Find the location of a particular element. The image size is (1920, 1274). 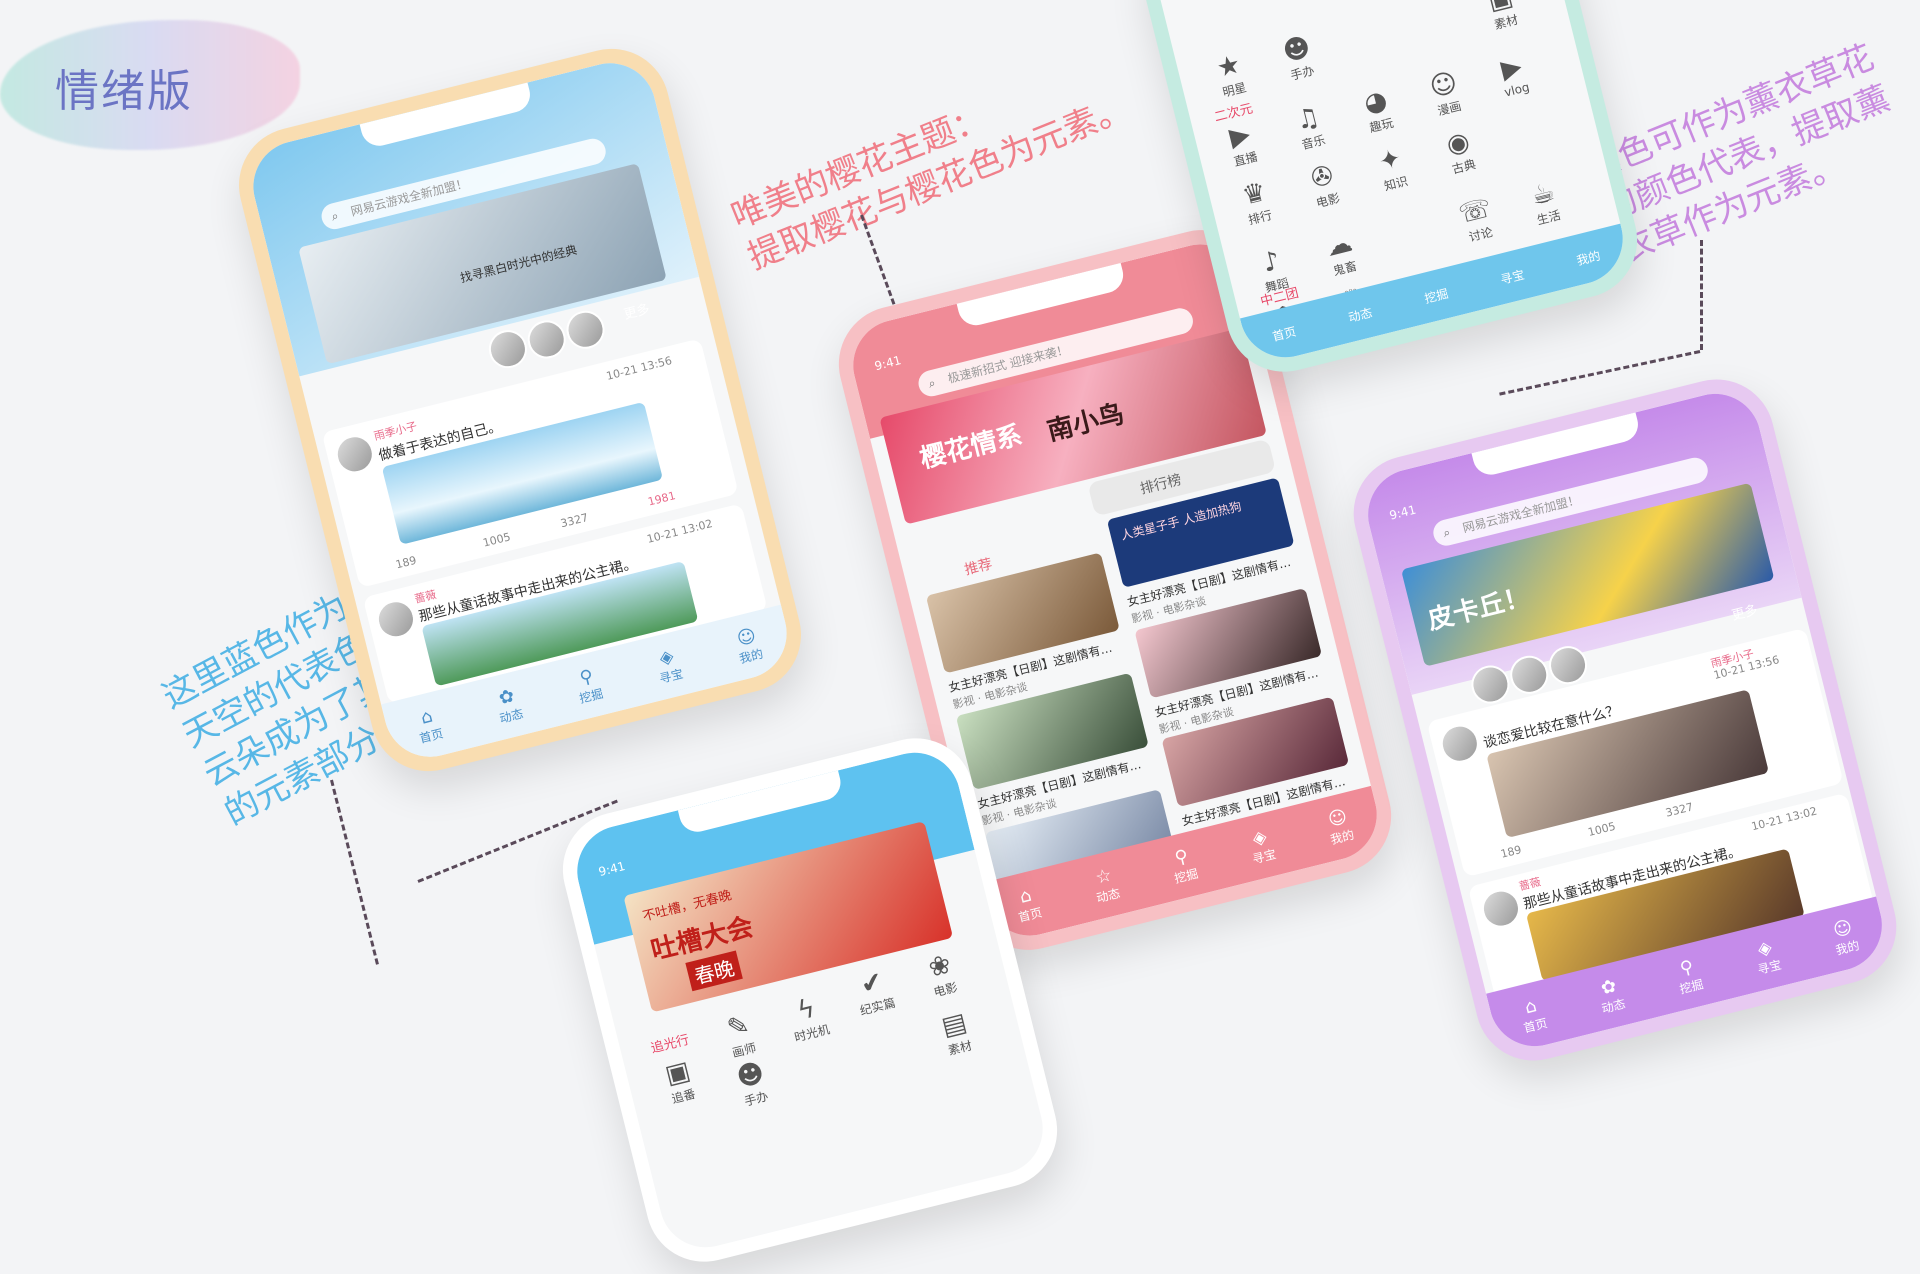

icon-label: 古典 is located at coordinates (1464, 167).